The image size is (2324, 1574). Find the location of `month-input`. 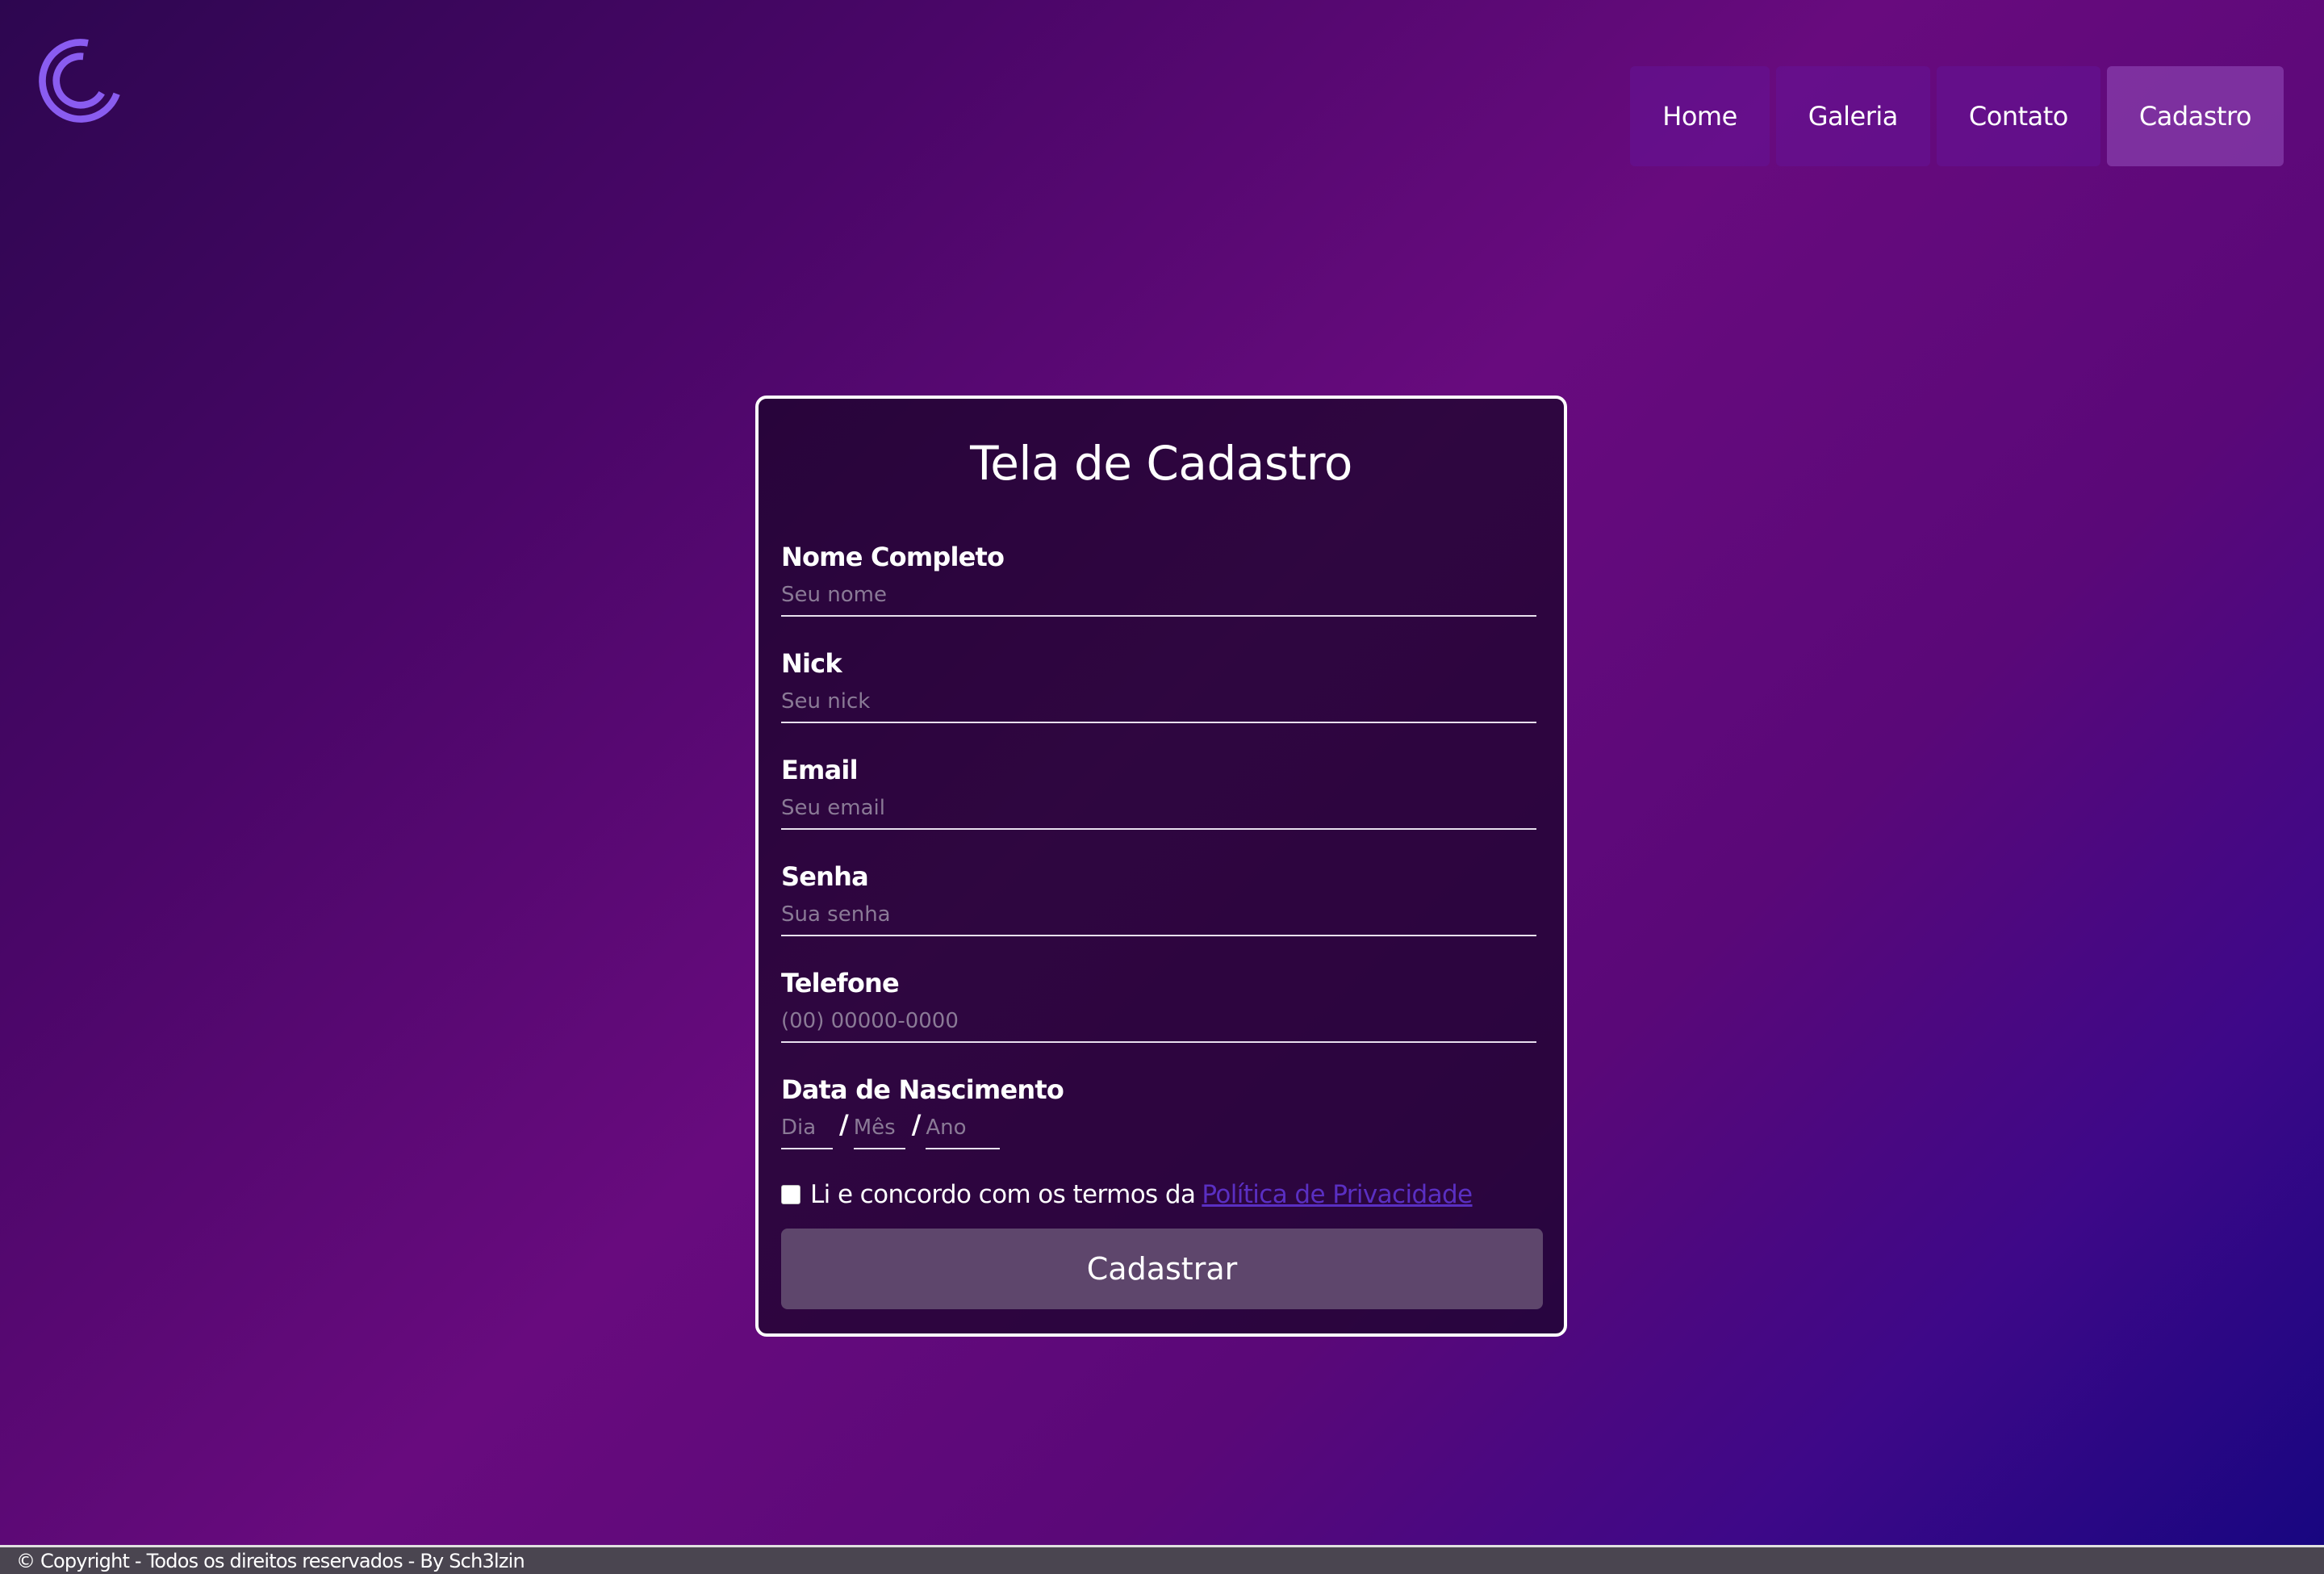

month-input is located at coordinates (879, 1130).